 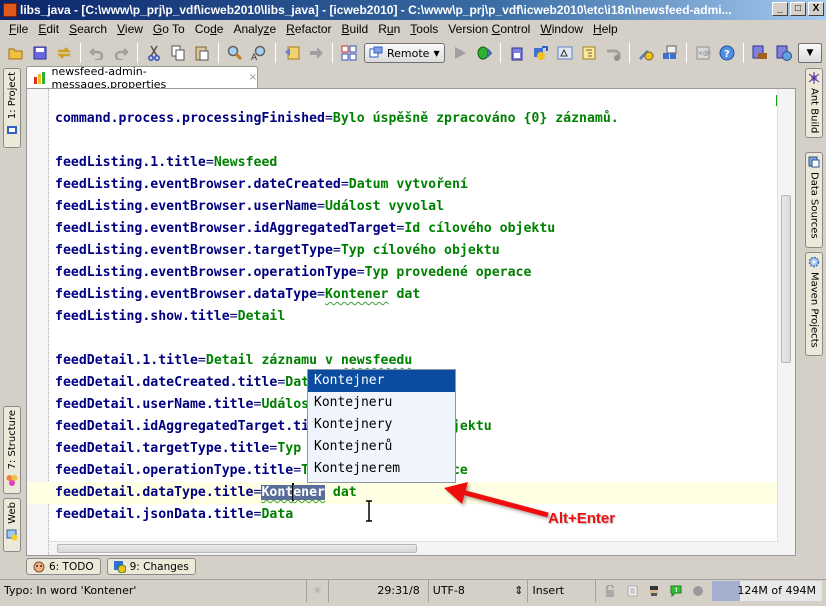 I want to click on inspector-hector-icon, so click(x=654, y=591).